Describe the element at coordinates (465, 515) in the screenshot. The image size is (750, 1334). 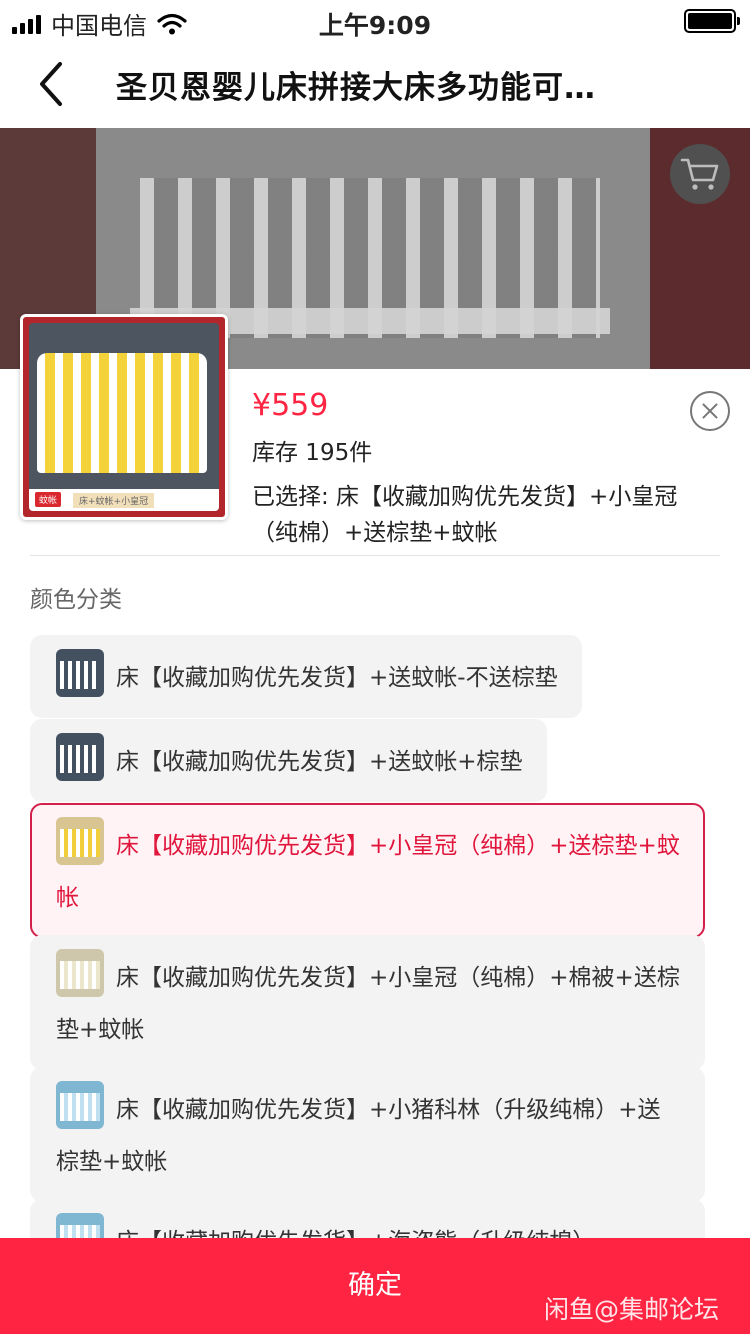
I see `selected-variant: 已选择: 床【收藏加购优先发货】+小皇冠（纯棉）+送棕垫+蚊帐` at that location.